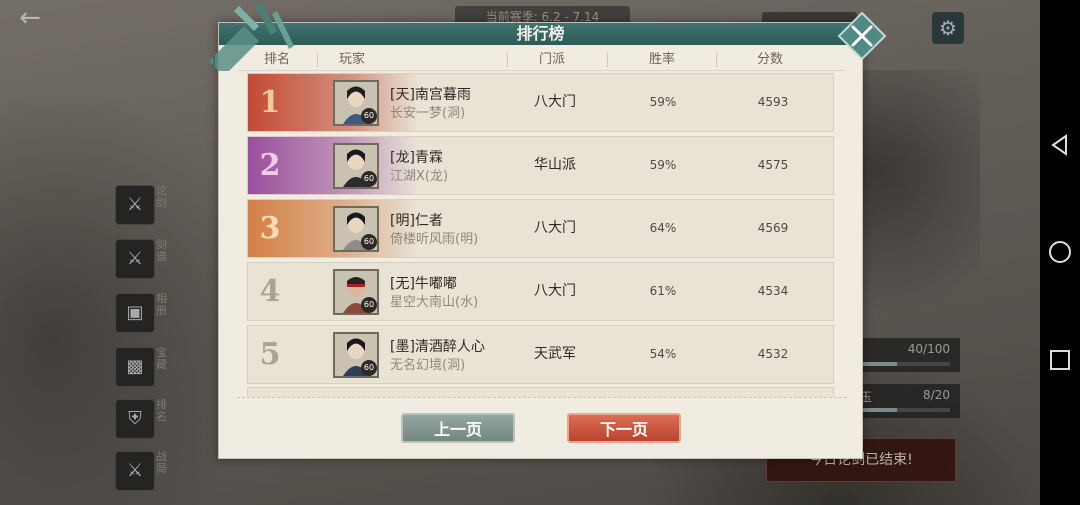 This screenshot has width=1080, height=505. I want to click on leaderboard-row-partial, so click(540, 392).